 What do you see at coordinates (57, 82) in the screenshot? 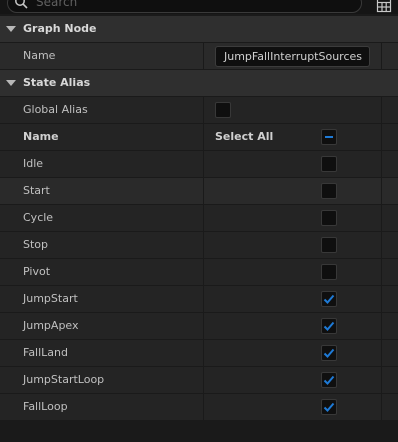
I see `category-label: State Alias` at bounding box center [57, 82].